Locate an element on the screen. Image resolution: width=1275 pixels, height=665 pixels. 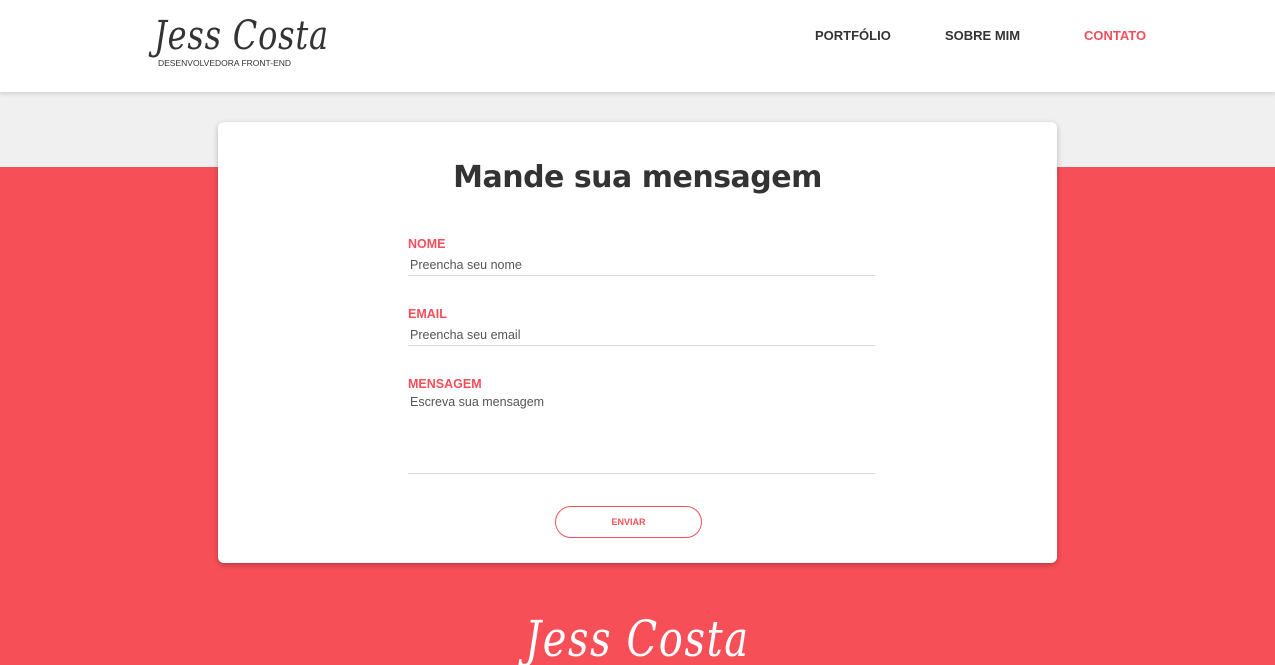
email-input is located at coordinates (641, 334).